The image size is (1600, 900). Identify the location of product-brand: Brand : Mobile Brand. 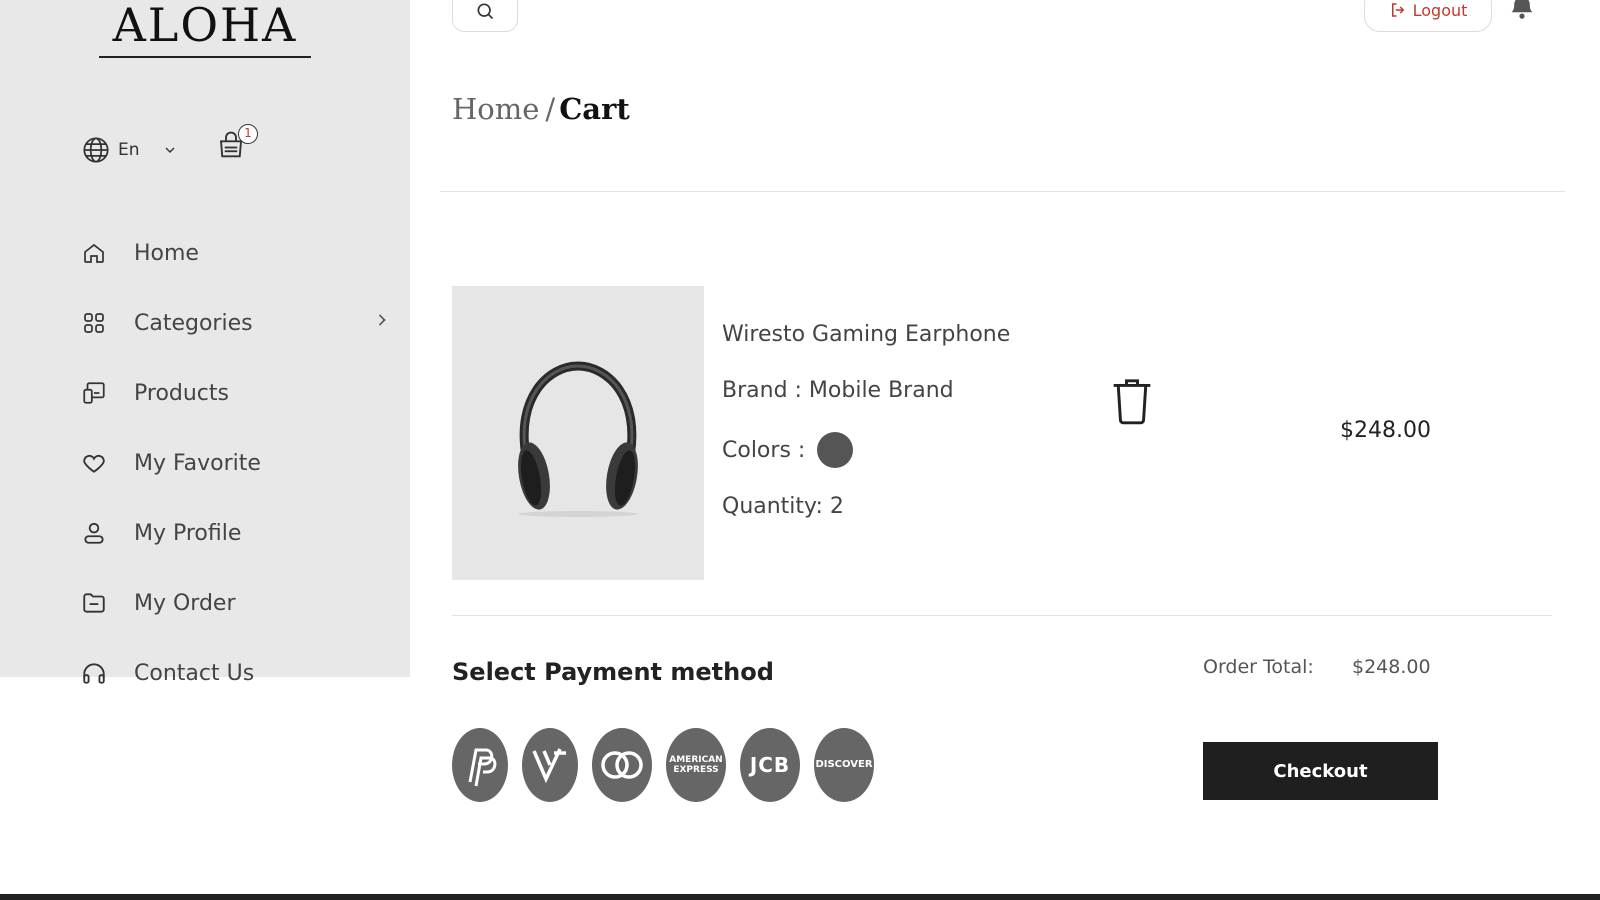
(838, 390).